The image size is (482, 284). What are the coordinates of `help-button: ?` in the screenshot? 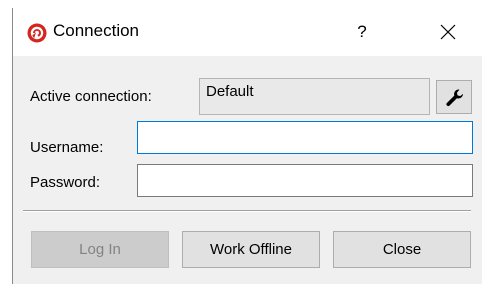 It's located at (362, 32).